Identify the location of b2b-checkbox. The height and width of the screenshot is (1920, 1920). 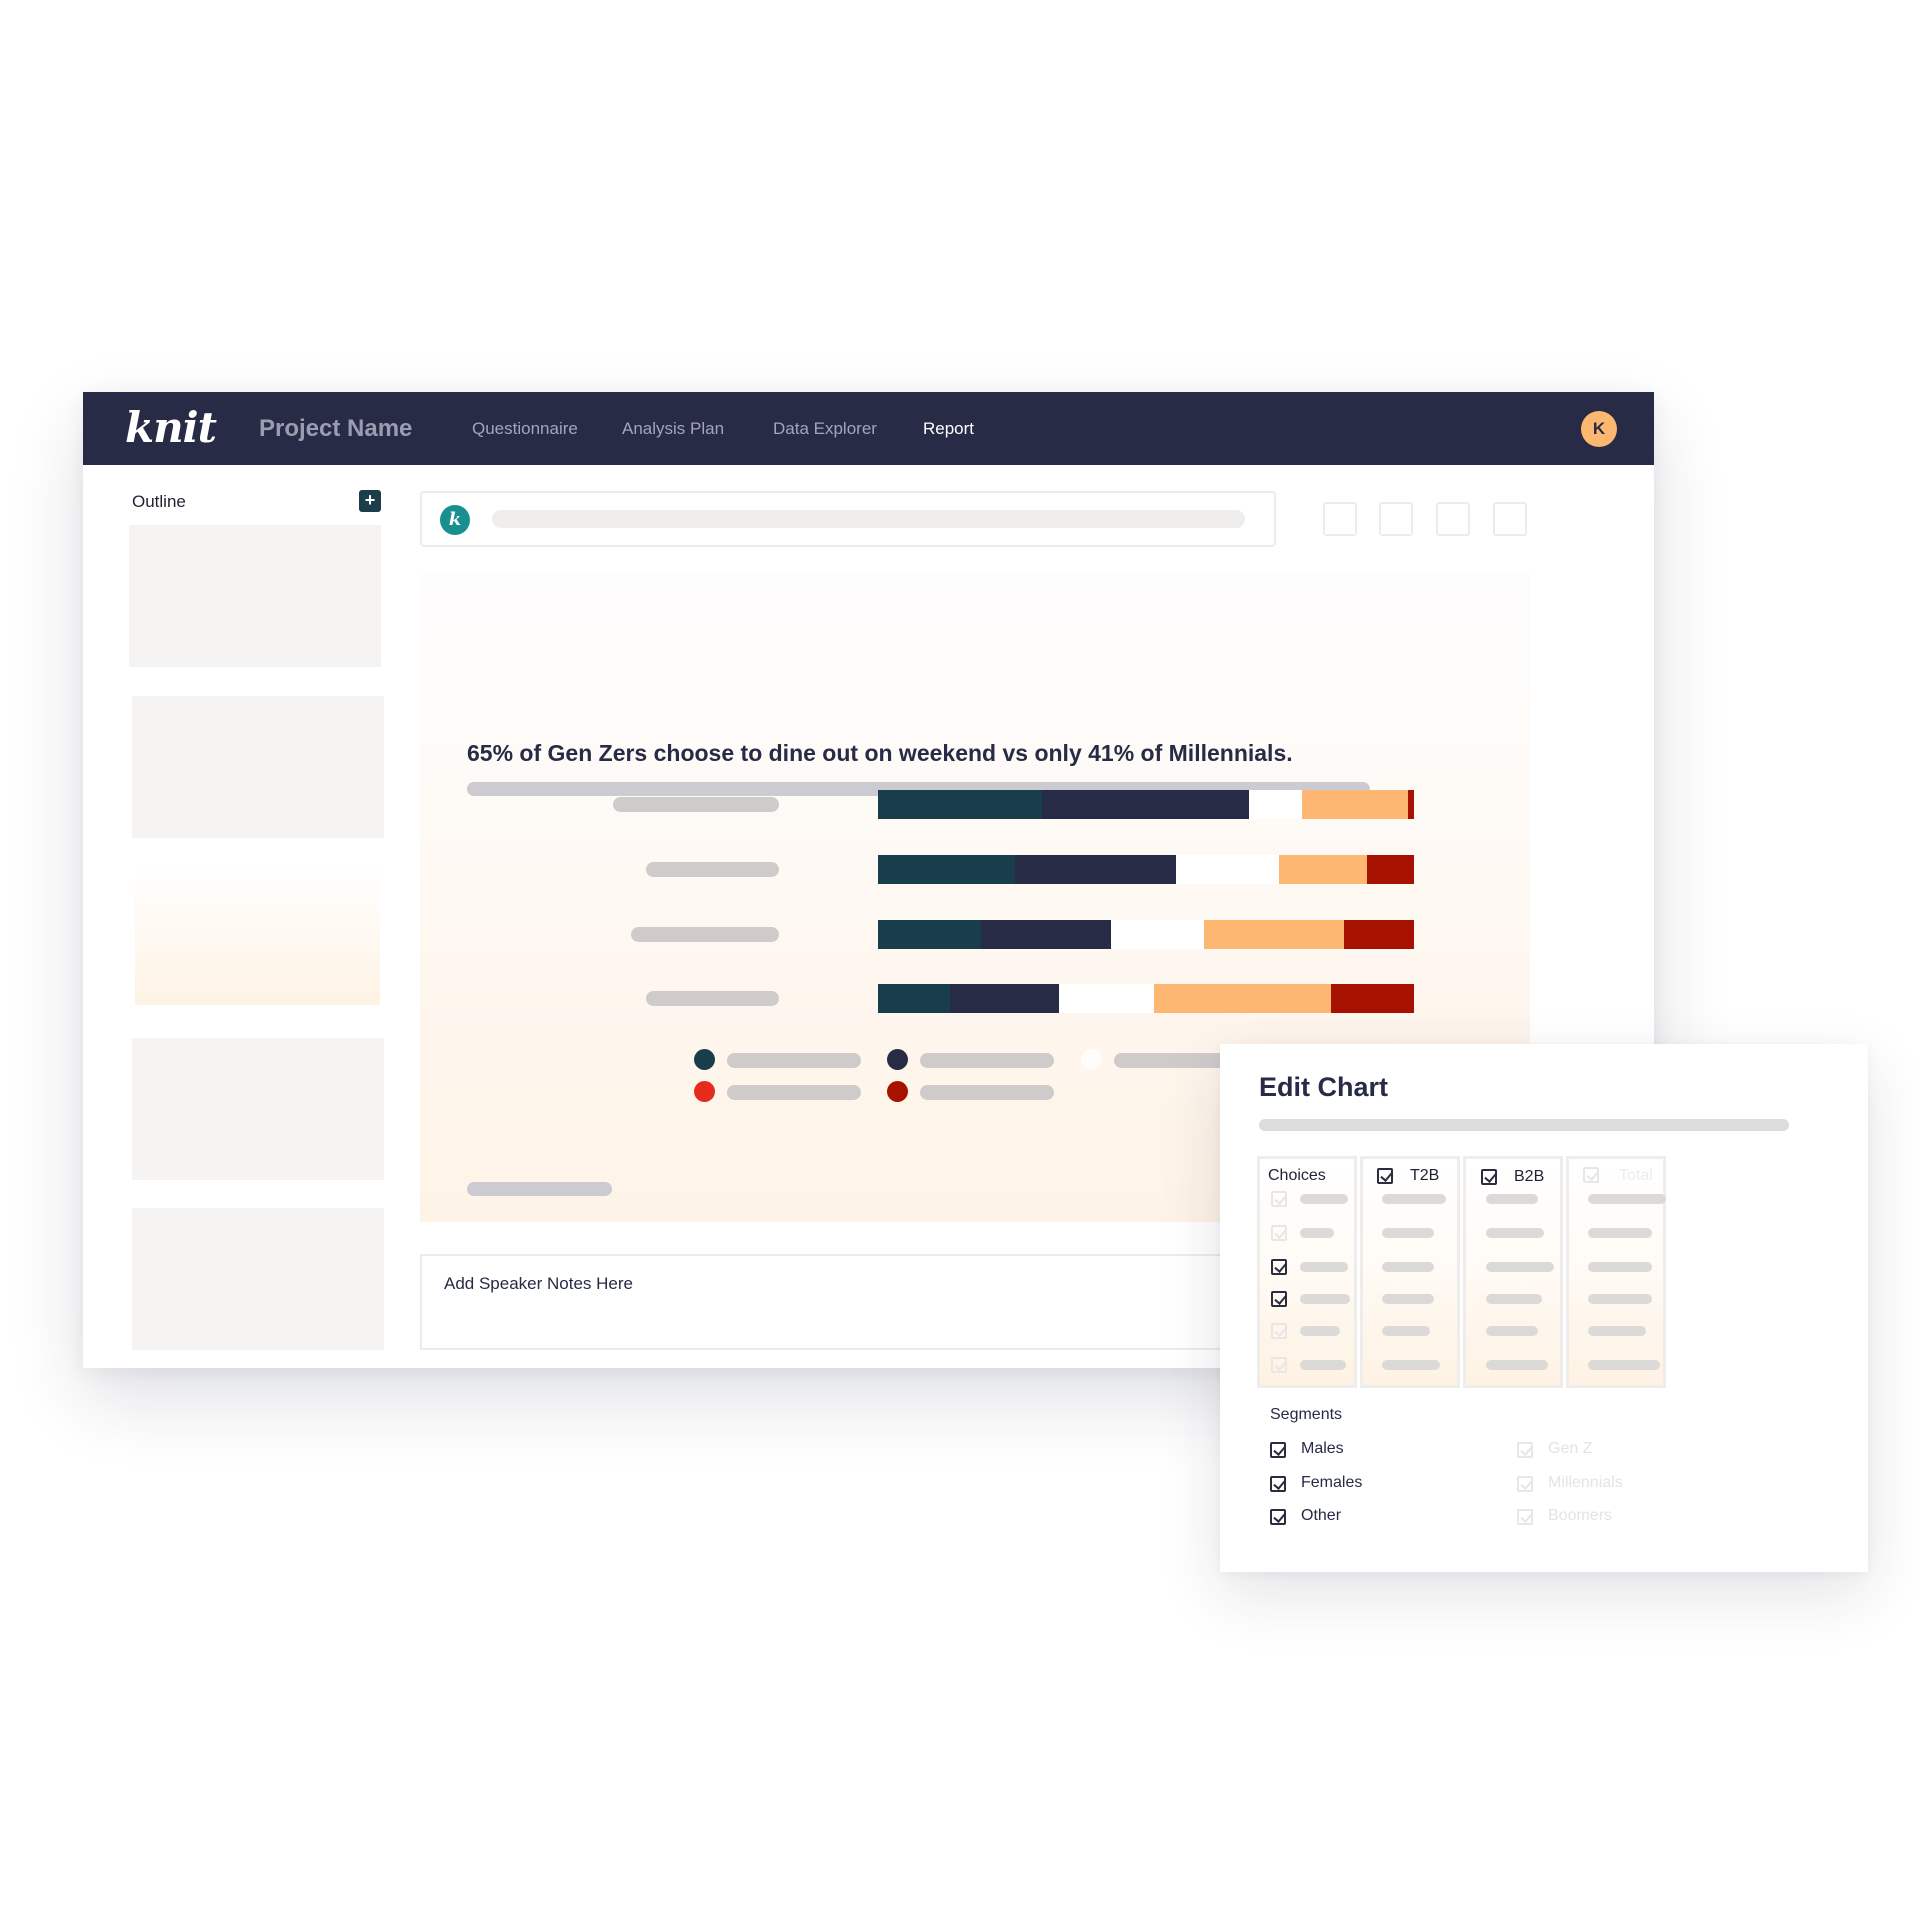
(1489, 1177).